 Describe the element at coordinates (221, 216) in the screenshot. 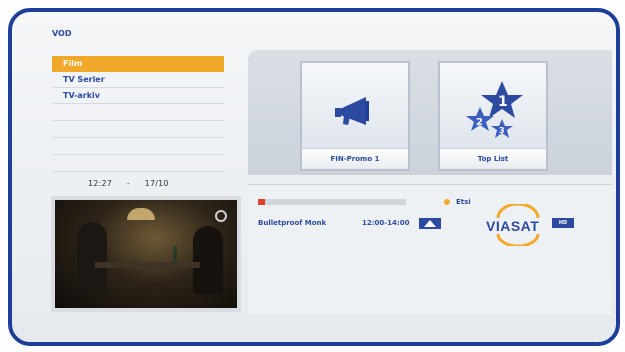

I see `channel-watermark-icon` at that location.